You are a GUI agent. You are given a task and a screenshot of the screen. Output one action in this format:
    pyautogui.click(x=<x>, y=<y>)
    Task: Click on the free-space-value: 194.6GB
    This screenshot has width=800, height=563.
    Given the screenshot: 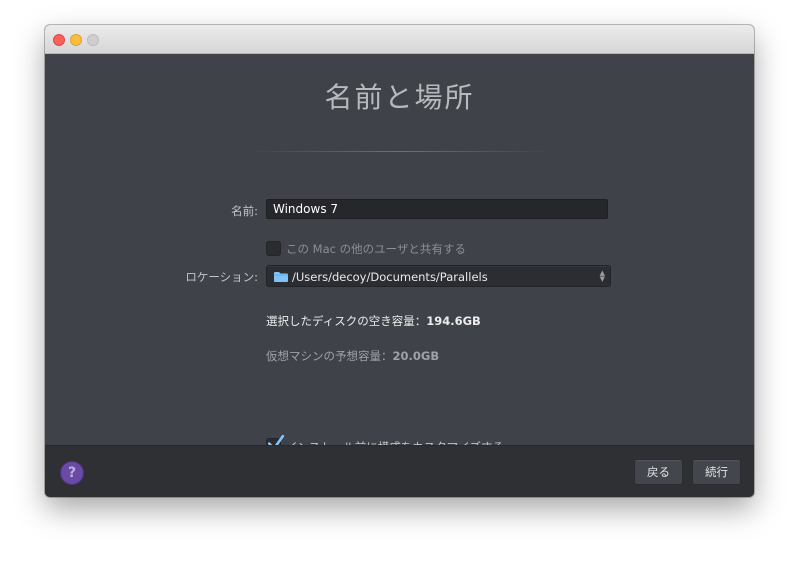 What is the action you would take?
    pyautogui.click(x=453, y=321)
    